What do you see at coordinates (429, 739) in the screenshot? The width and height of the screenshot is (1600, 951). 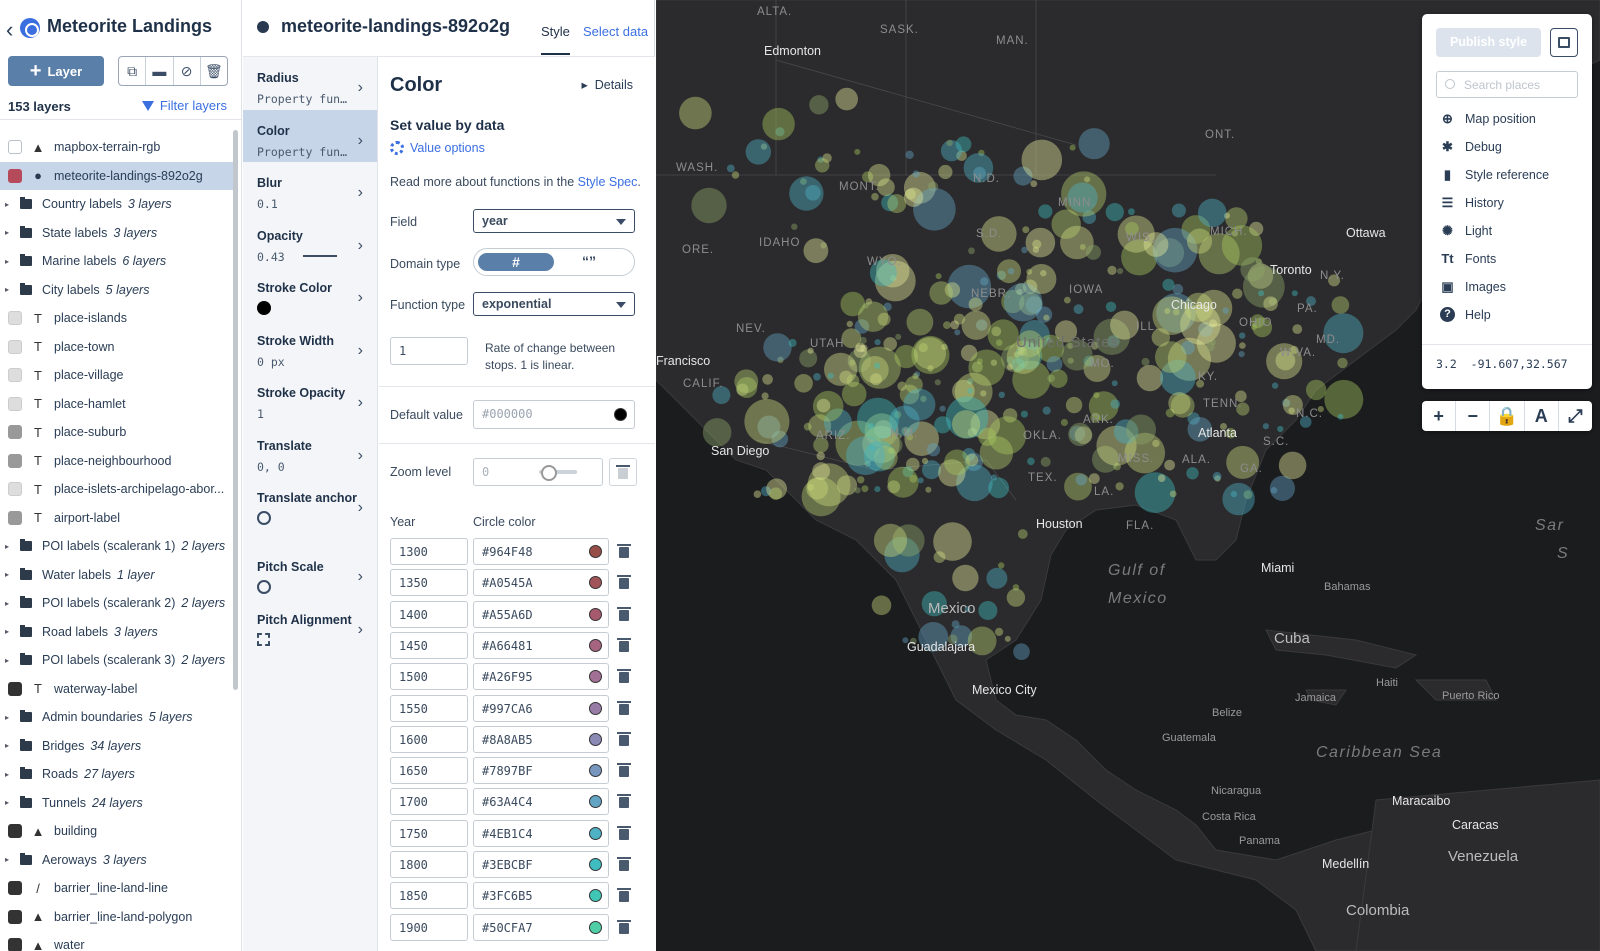 I see `stop-year-input: 1600` at bounding box center [429, 739].